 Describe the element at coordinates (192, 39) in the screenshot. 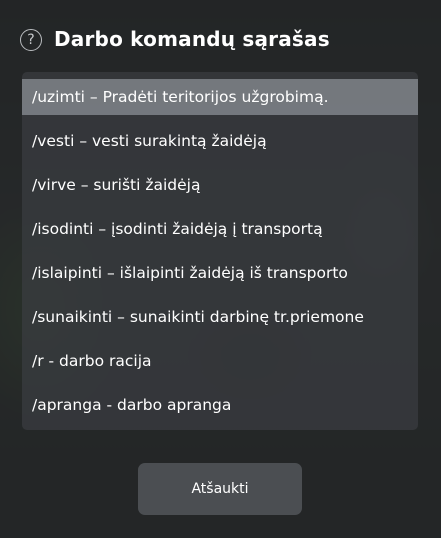

I see `dialog-title: Darbo komandų sąrašas` at that location.